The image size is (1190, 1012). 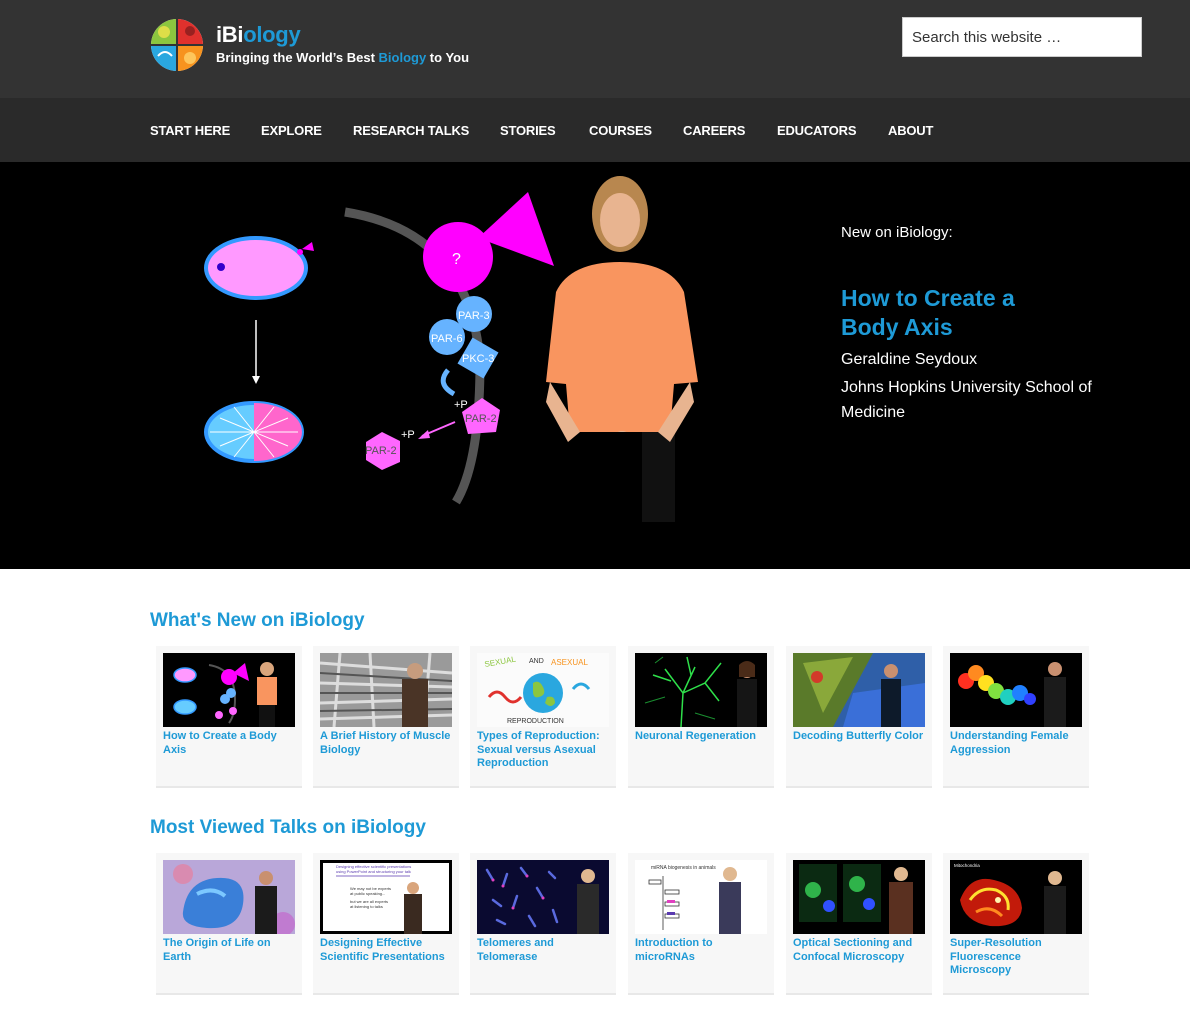 I want to click on tagline-part-b: Biology, so click(x=402, y=57).